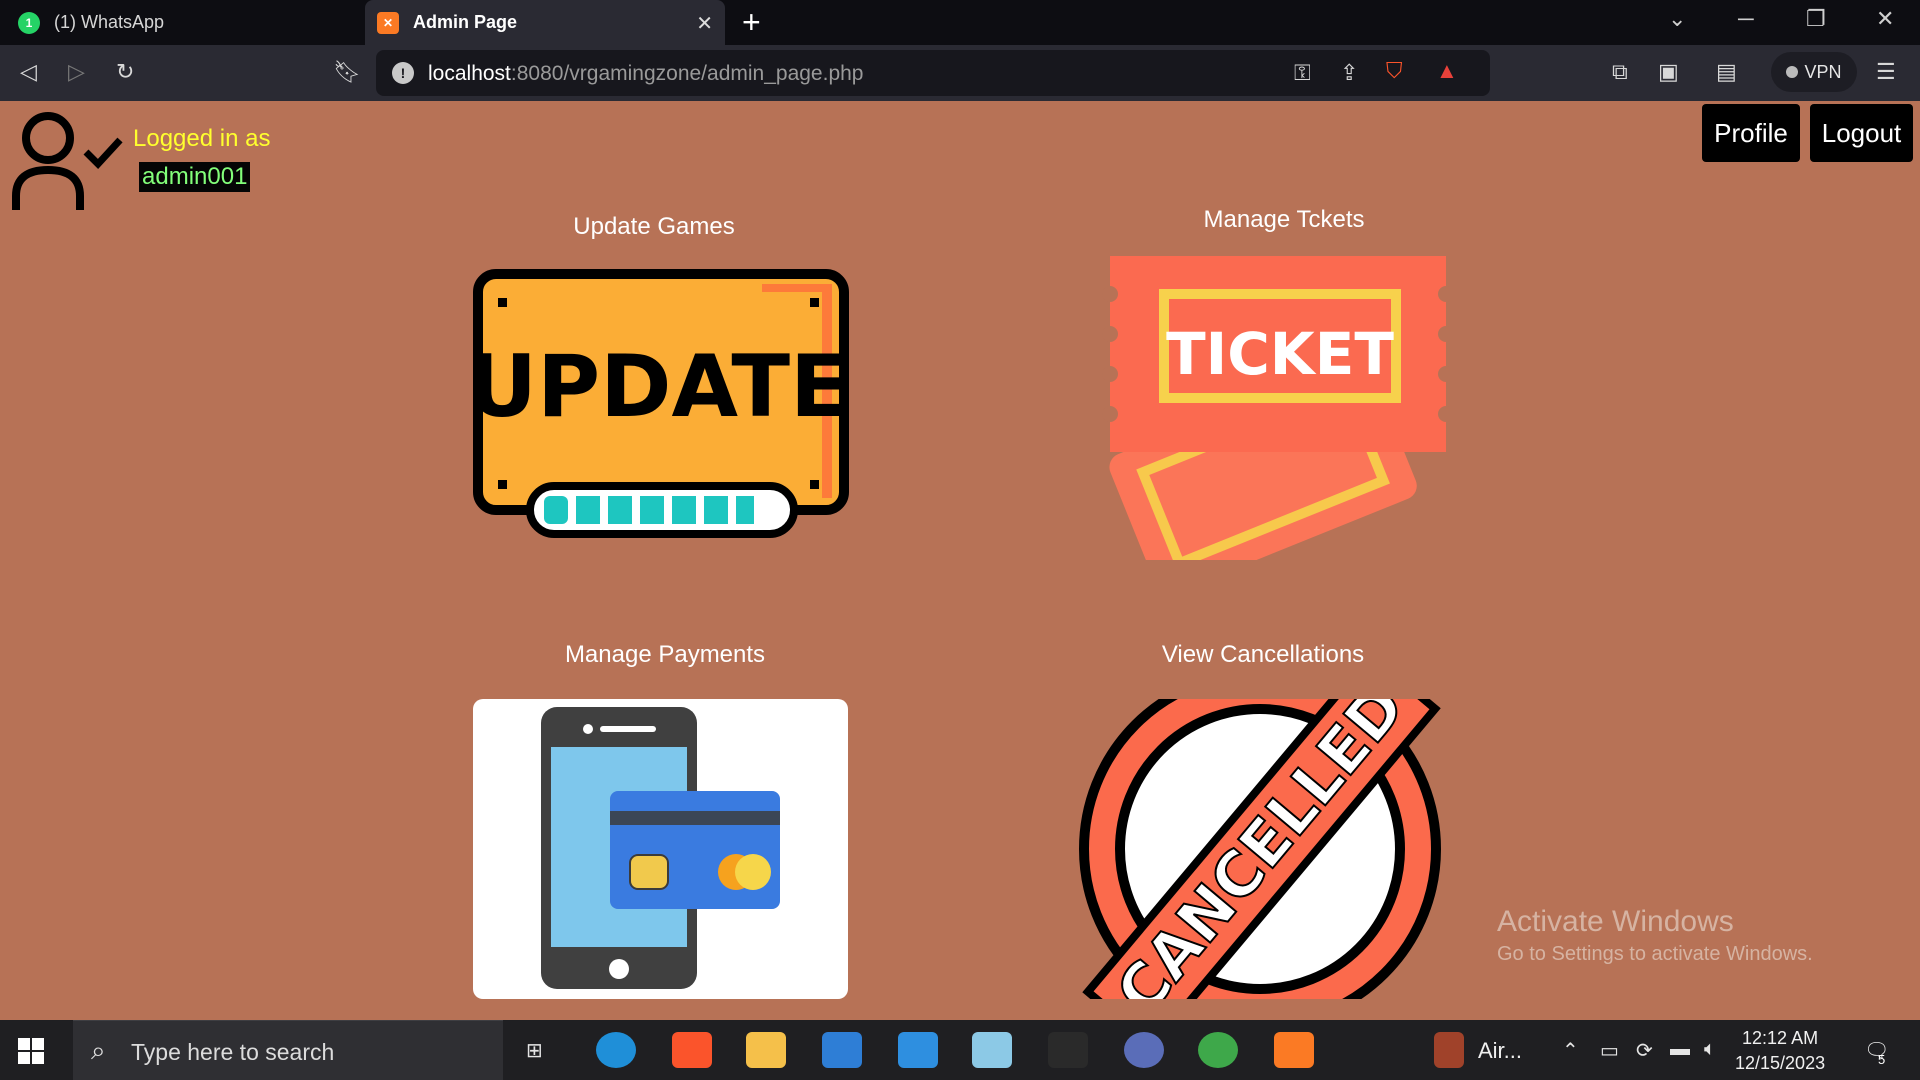 Image resolution: width=1920 pixels, height=1080 pixels. Describe the element at coordinates (1780, 1051) in the screenshot. I see `taskbar-clock: 12:12 AM 12/15/2023` at that location.